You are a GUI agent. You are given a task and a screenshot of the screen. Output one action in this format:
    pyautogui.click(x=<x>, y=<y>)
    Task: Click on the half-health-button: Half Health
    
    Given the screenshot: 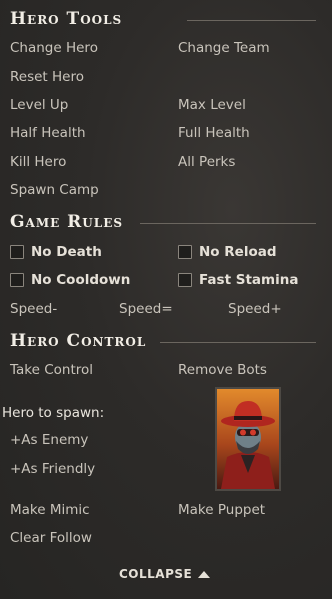 What is the action you would take?
    pyautogui.click(x=48, y=133)
    